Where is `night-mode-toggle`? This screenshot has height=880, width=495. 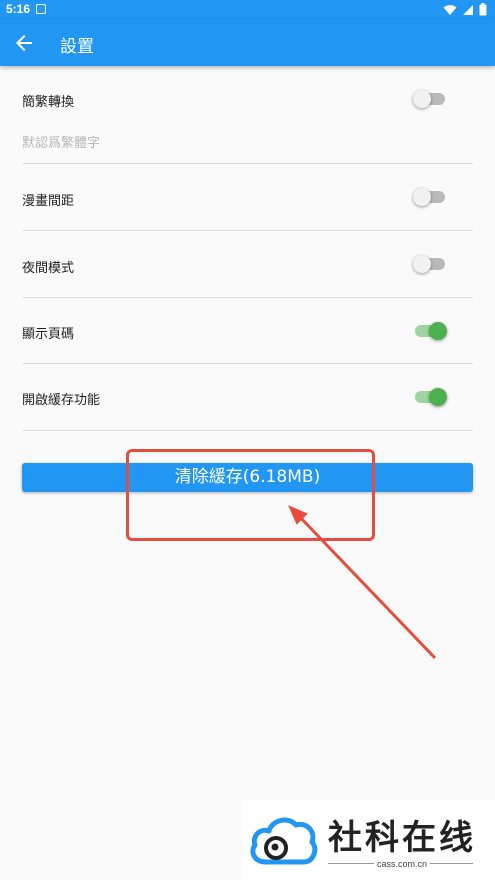
night-mode-toggle is located at coordinates (429, 264).